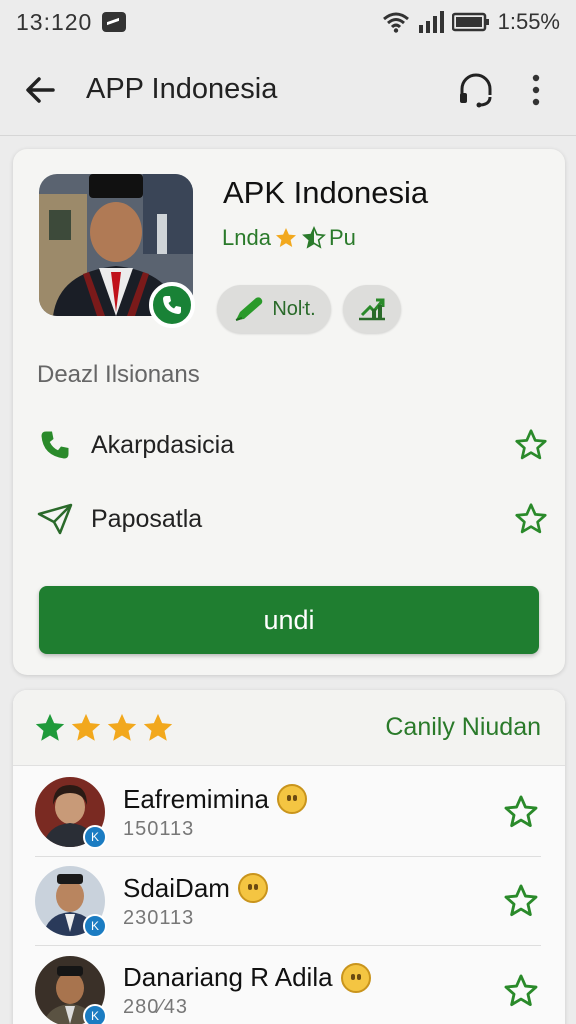 The width and height of the screenshot is (576, 1024). Describe the element at coordinates (431, 22) in the screenshot. I see `signal-icon` at that location.